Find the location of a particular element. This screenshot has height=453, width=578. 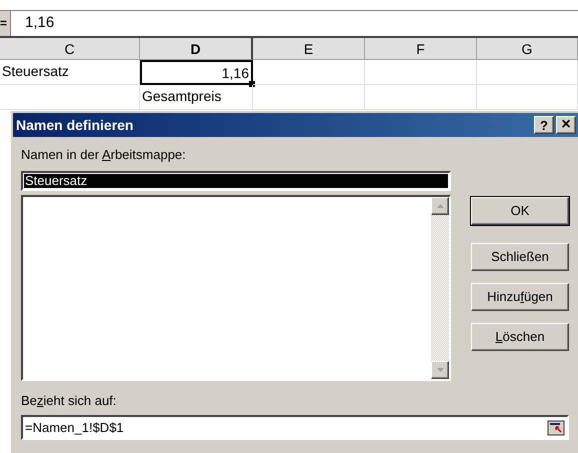

table-cell: Steuersatz is located at coordinates (70, 72).